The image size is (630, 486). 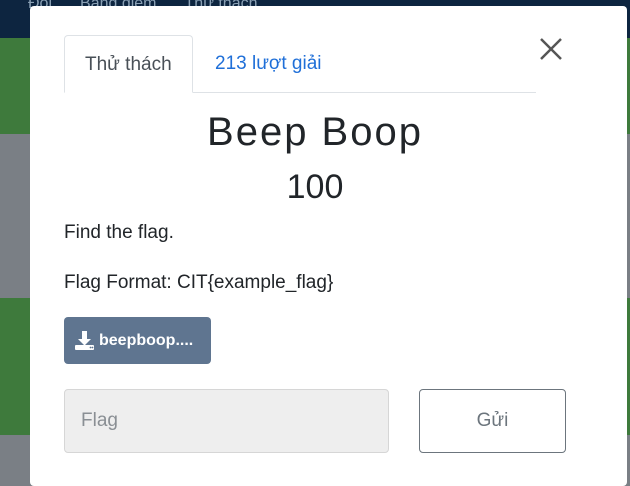 I want to click on close-icon, so click(x=551, y=49).